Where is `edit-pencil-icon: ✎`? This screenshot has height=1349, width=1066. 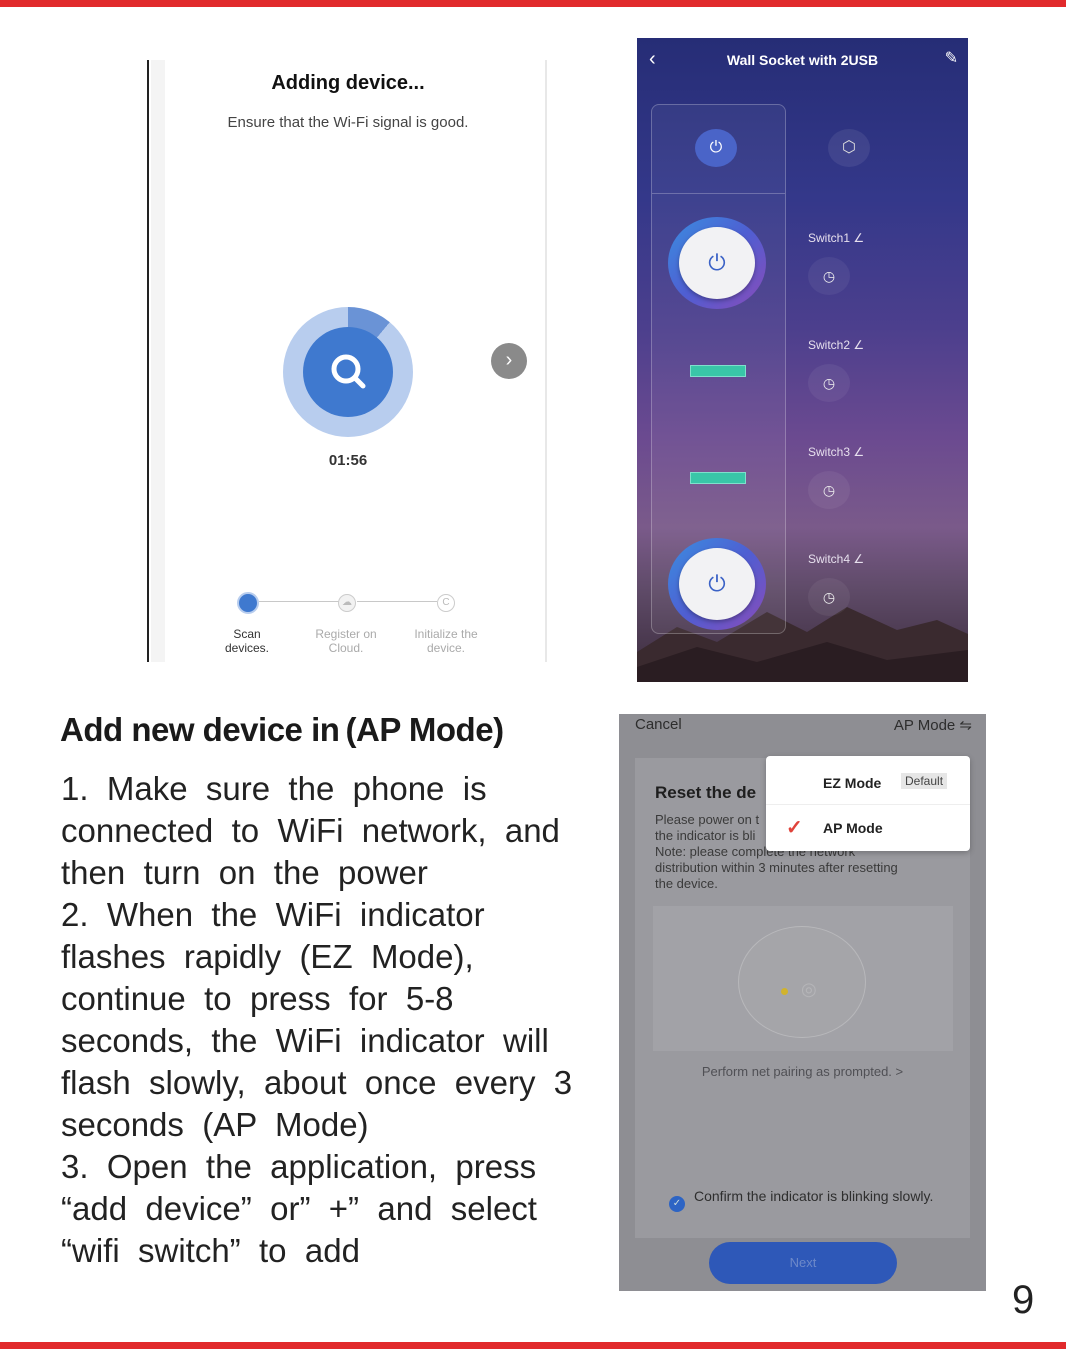
edit-pencil-icon: ✎ is located at coordinates (951, 58).